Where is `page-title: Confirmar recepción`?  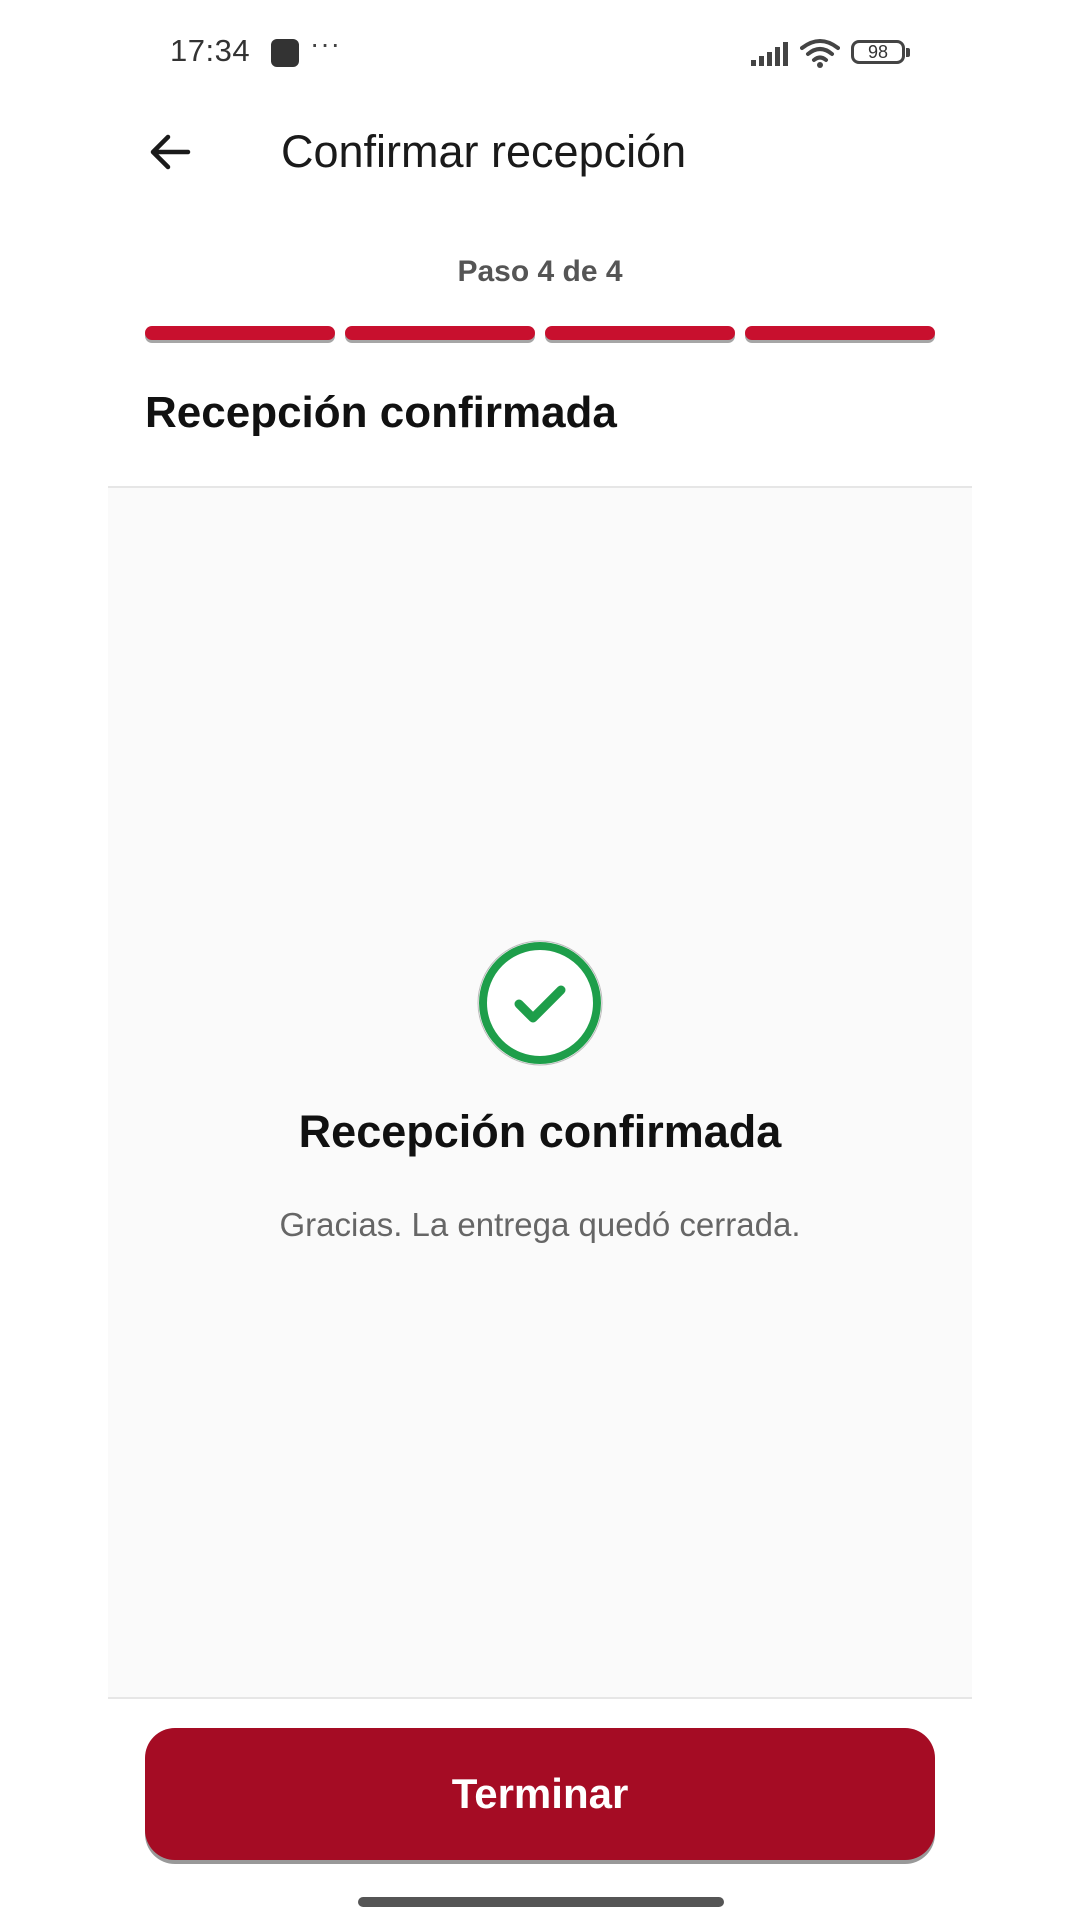
page-title: Confirmar recepción is located at coordinates (484, 151).